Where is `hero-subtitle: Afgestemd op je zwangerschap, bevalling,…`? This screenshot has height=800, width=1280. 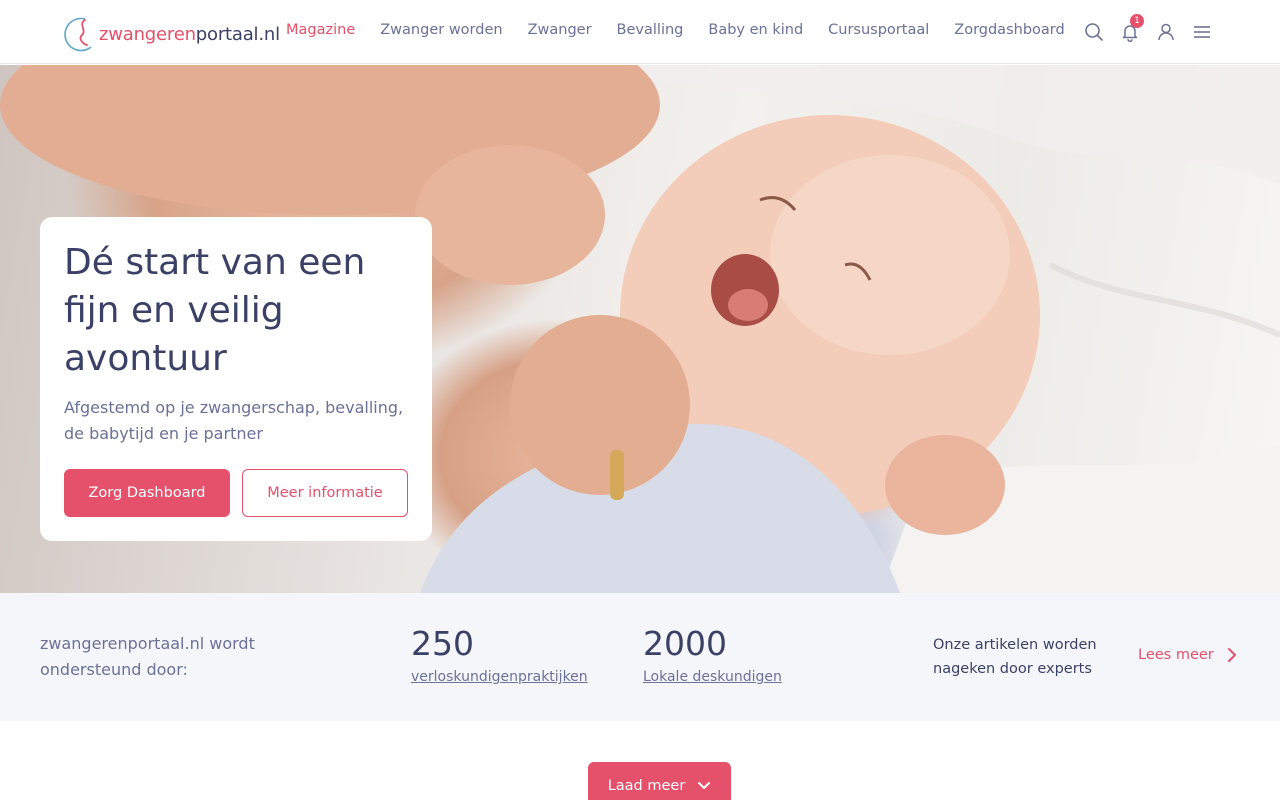
hero-subtitle: Afgestemd op je zwangerschap, bevalling,… is located at coordinates (234, 420).